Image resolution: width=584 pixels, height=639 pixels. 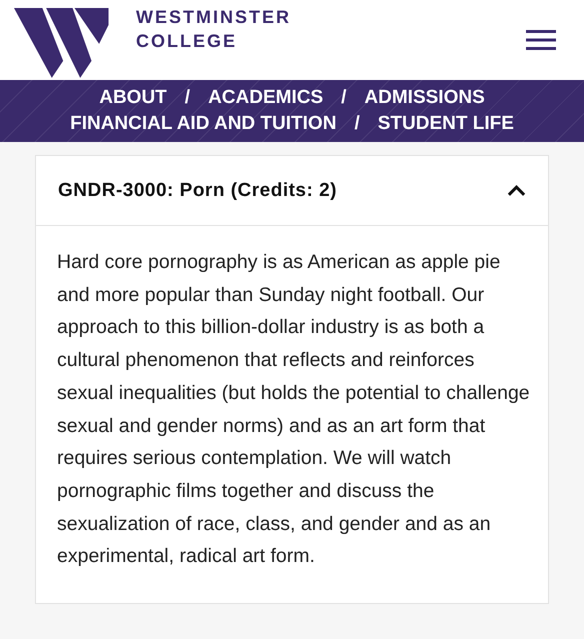 I want to click on menu-icon, so click(x=541, y=40).